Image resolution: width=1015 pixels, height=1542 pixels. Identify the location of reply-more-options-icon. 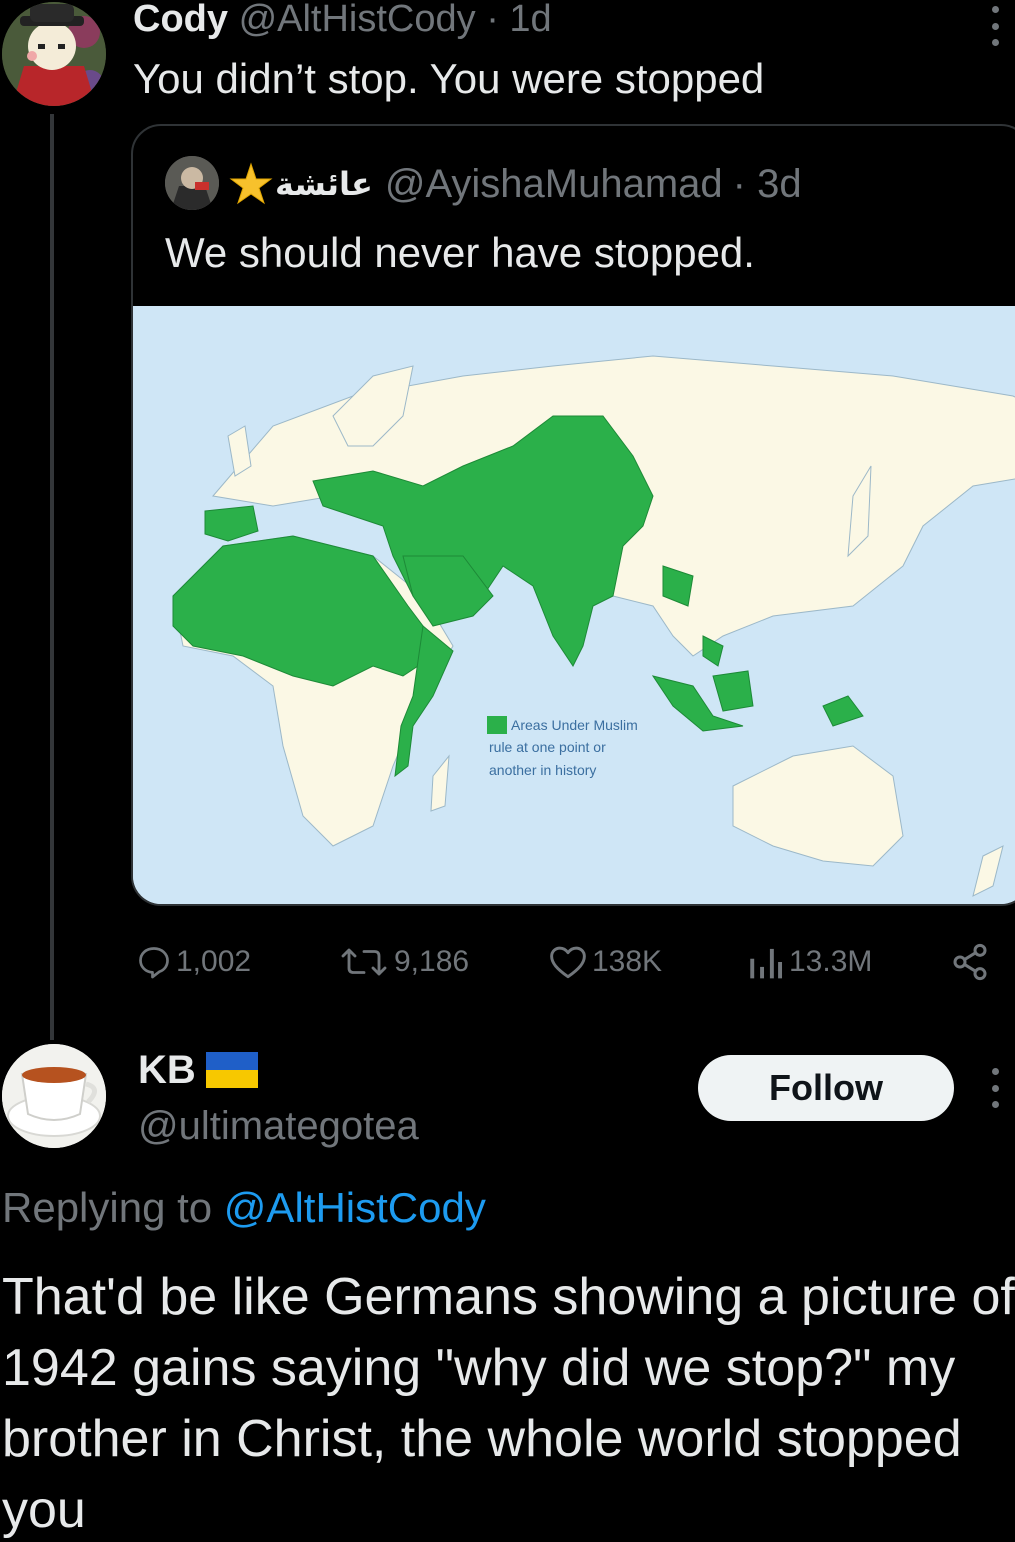
(995, 1088).